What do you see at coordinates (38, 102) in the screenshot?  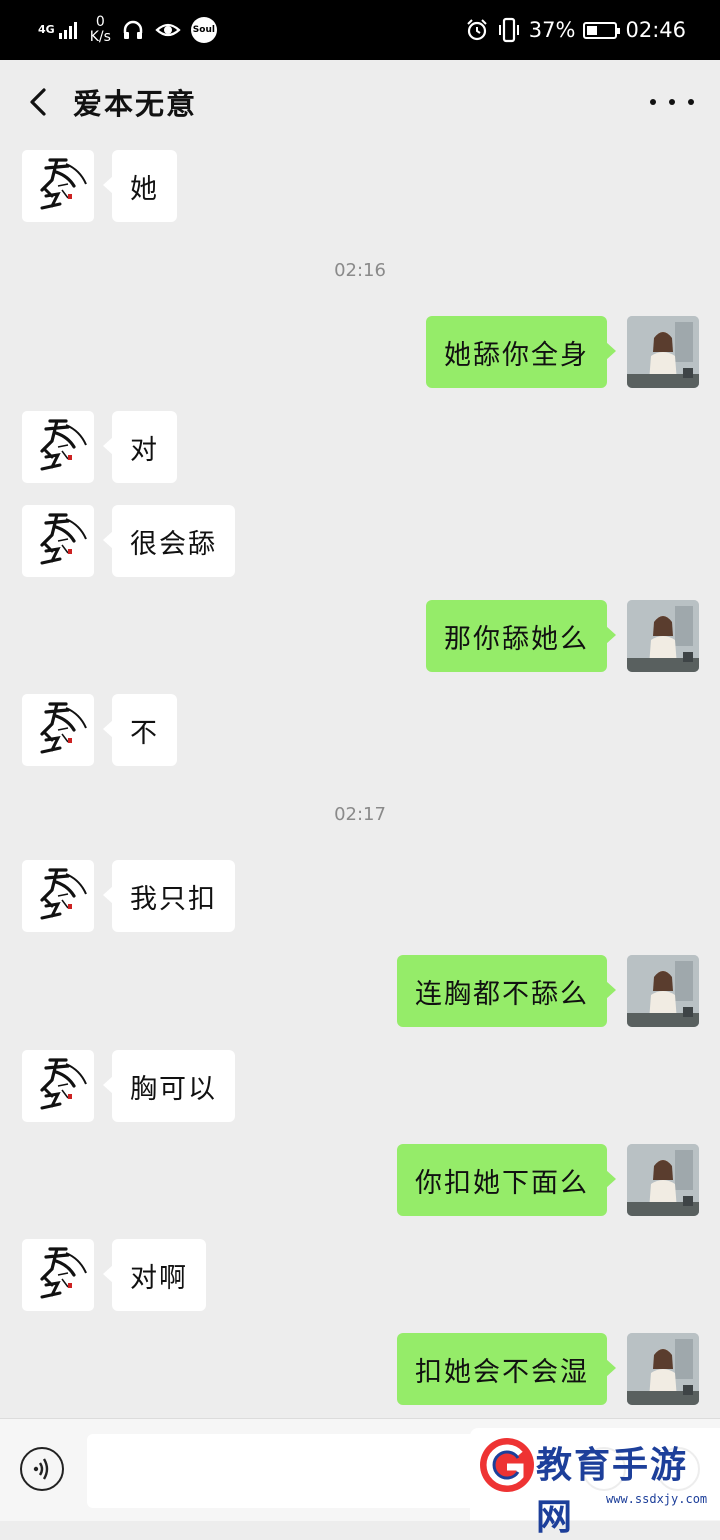 I see `back-button` at bounding box center [38, 102].